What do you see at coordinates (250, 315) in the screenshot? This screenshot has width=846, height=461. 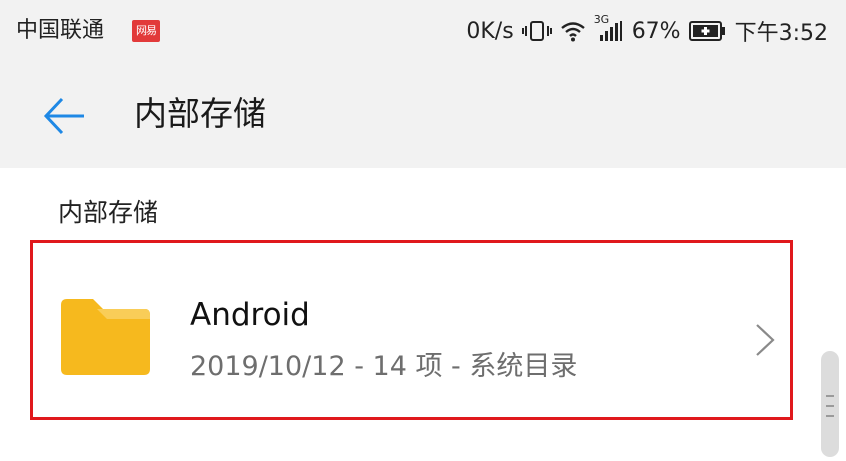 I see `folder-name: Android` at bounding box center [250, 315].